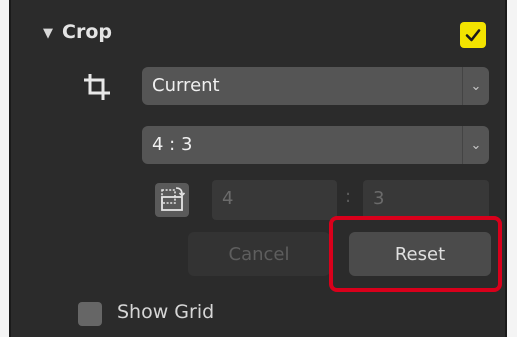 The height and width of the screenshot is (337, 517). Describe the element at coordinates (274, 200) in the screenshot. I see `ratio-width-input: 4` at that location.